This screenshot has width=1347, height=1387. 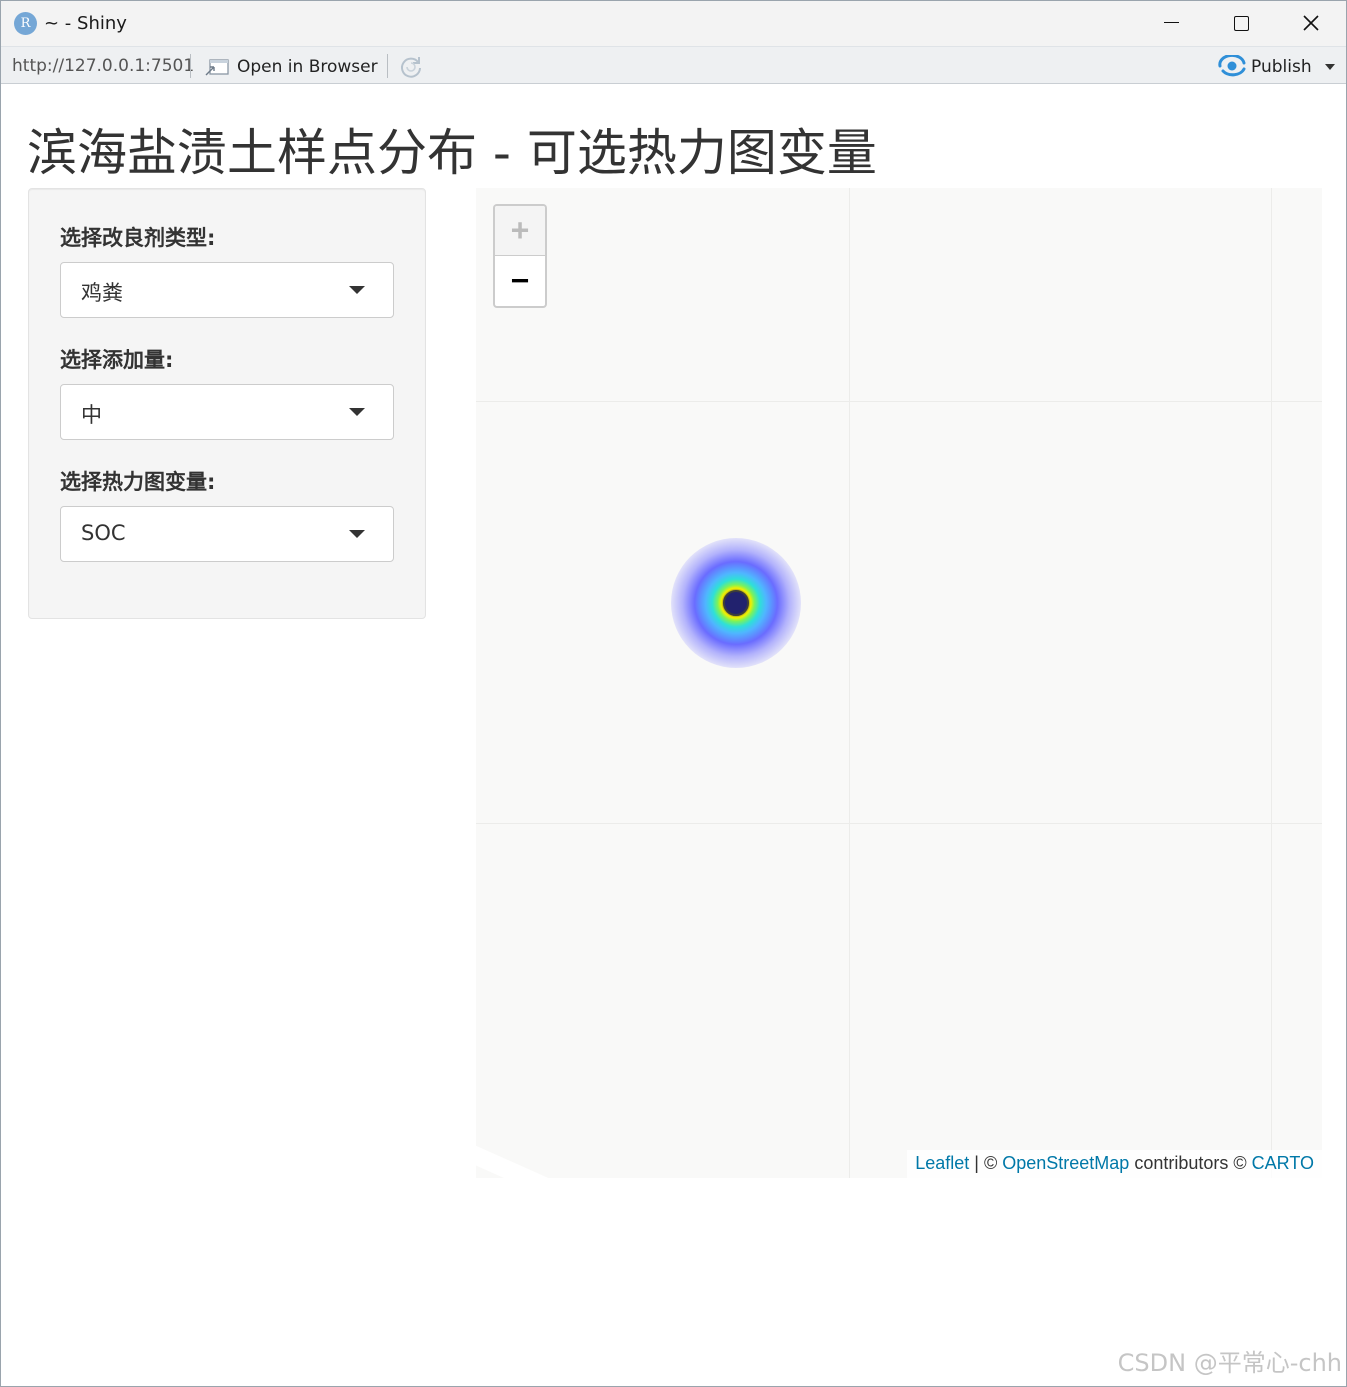 What do you see at coordinates (452, 153) in the screenshot?
I see `page-title: 滨海盐渍土样点分布 - 可选热力图变量` at bounding box center [452, 153].